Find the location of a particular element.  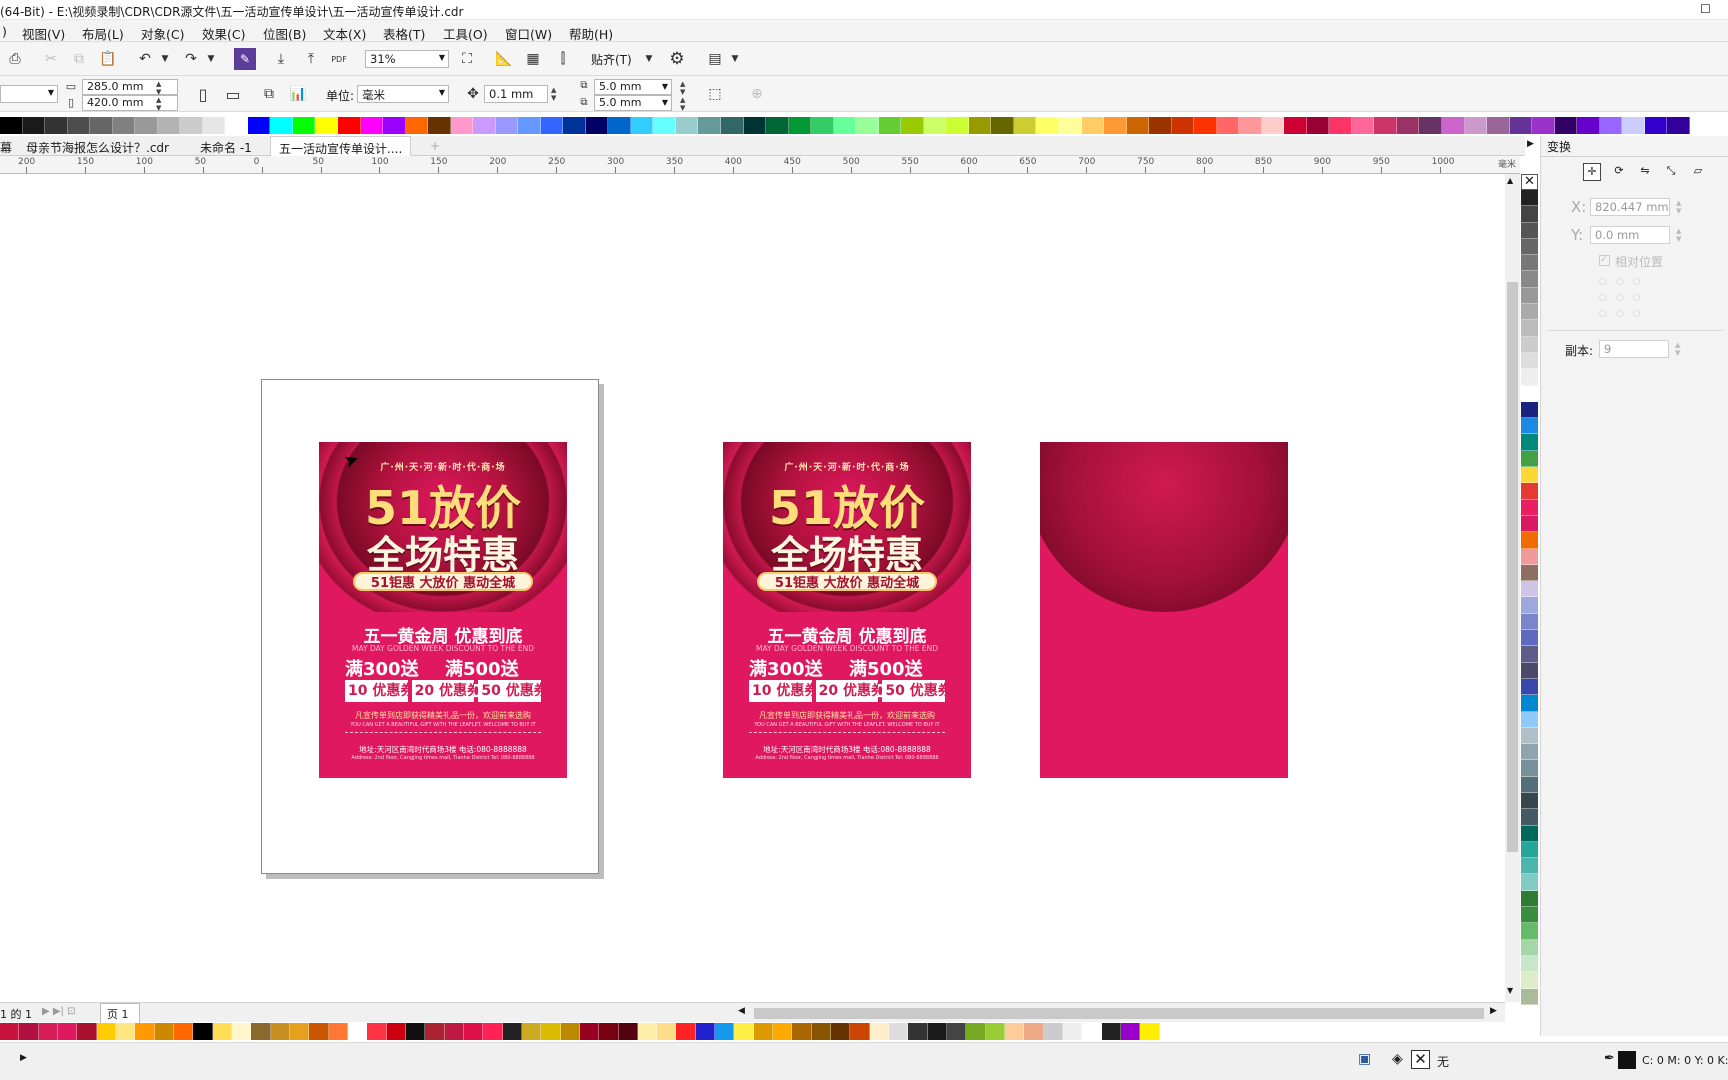

tab-mothers-day: 母亲节海报怎么设计？.cdr is located at coordinates (97, 147).